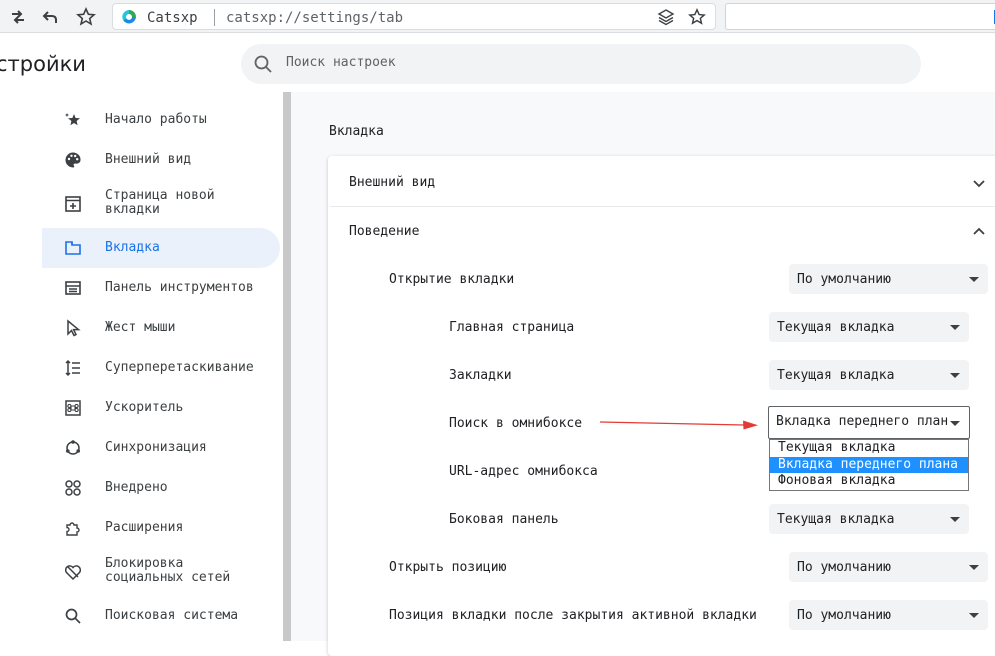  I want to click on sidebar-item-label: Страница новой вкладки, so click(160, 202).